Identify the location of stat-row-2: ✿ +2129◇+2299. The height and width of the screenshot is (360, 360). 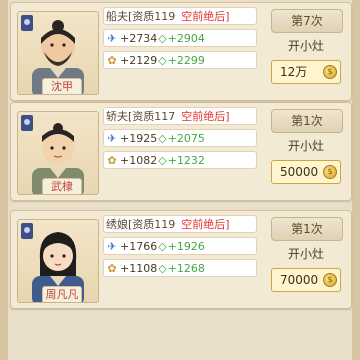
(180, 60).